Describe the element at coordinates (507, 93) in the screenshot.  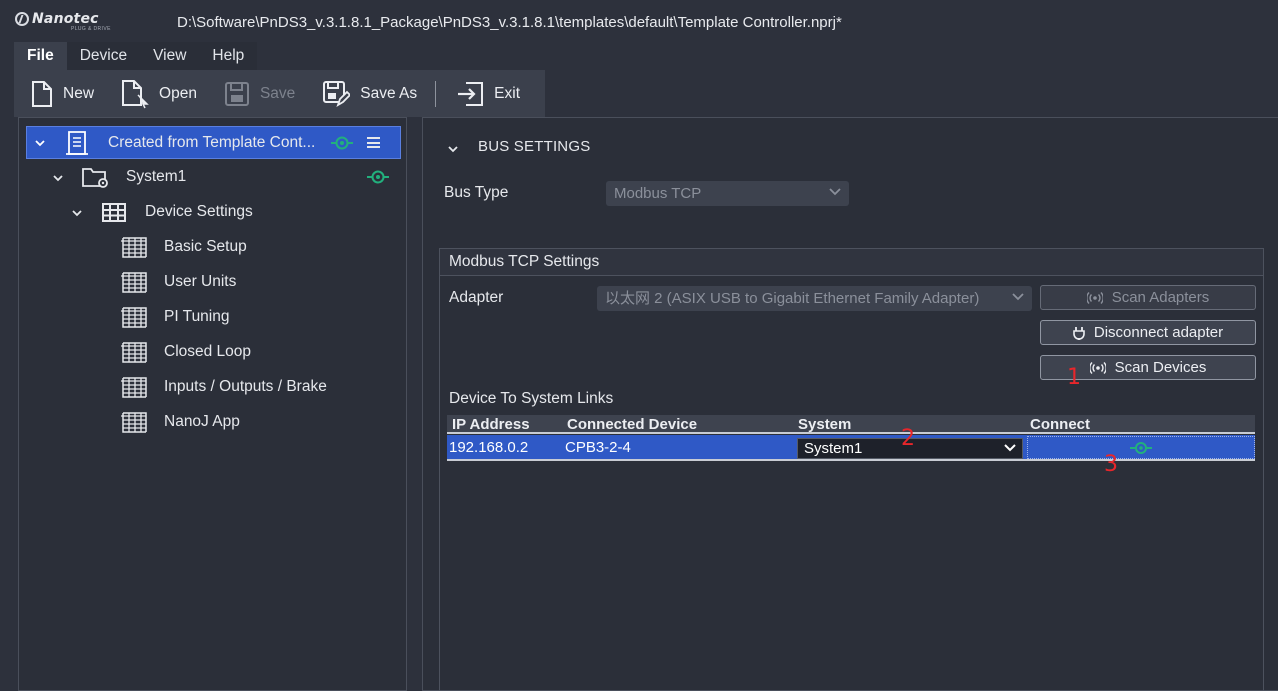
I see `exit-label: Exit` at that location.